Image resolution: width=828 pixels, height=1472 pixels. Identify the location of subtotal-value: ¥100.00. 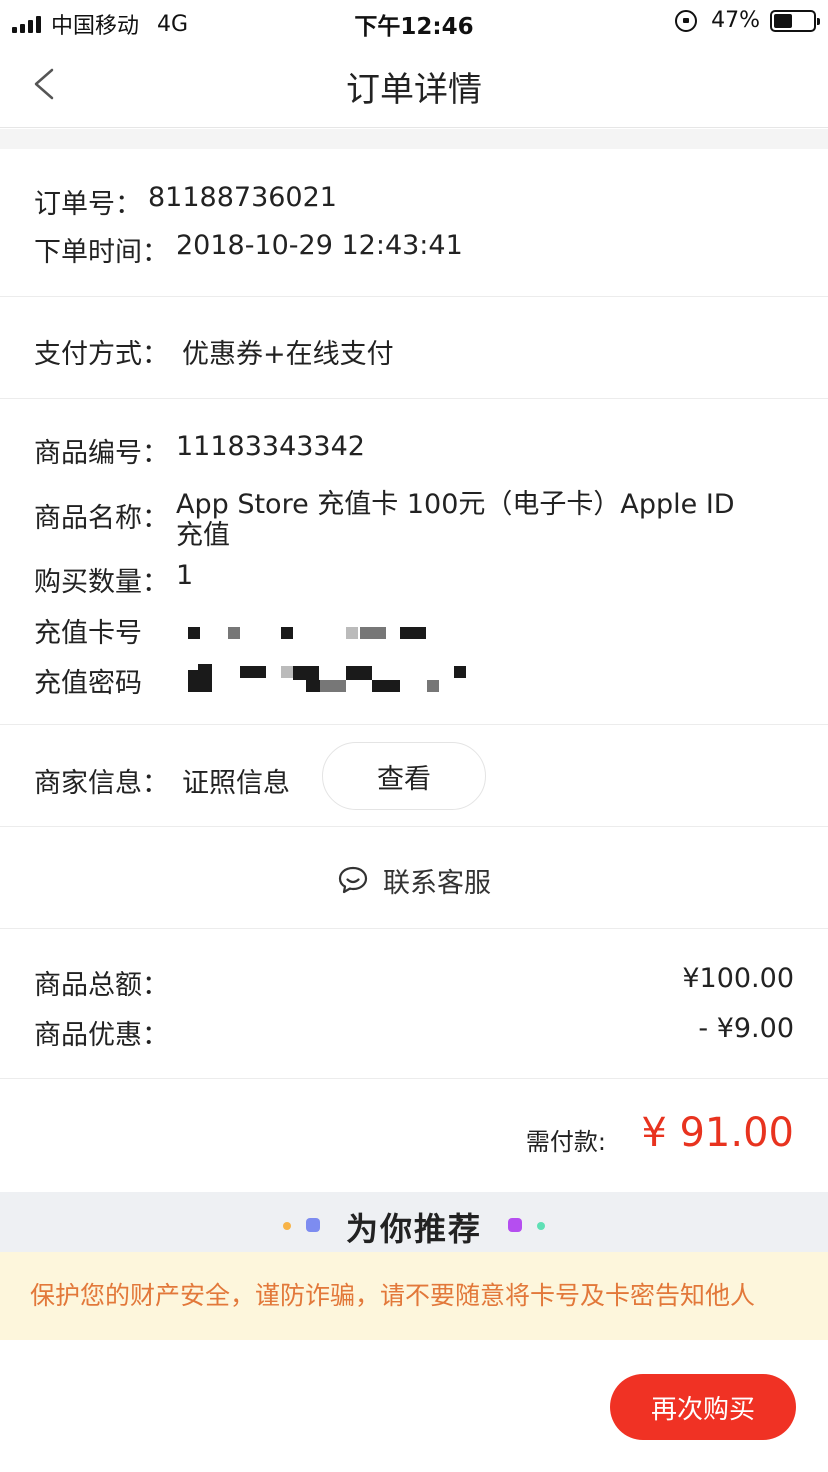
(738, 978).